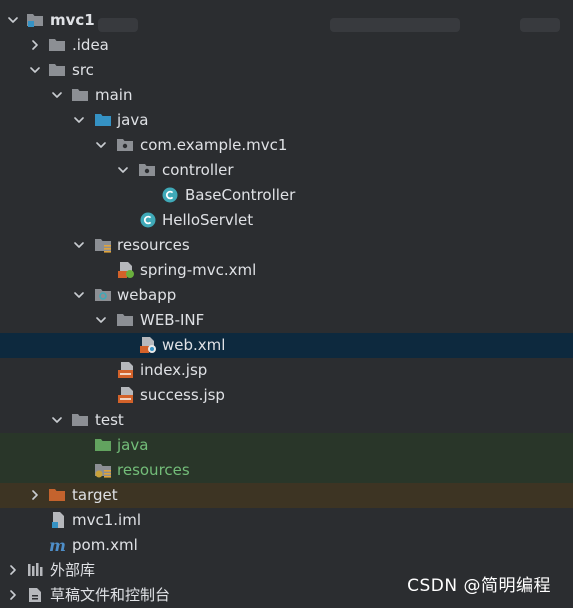  What do you see at coordinates (286, 120) in the screenshot?
I see `tree-row-java: java` at bounding box center [286, 120].